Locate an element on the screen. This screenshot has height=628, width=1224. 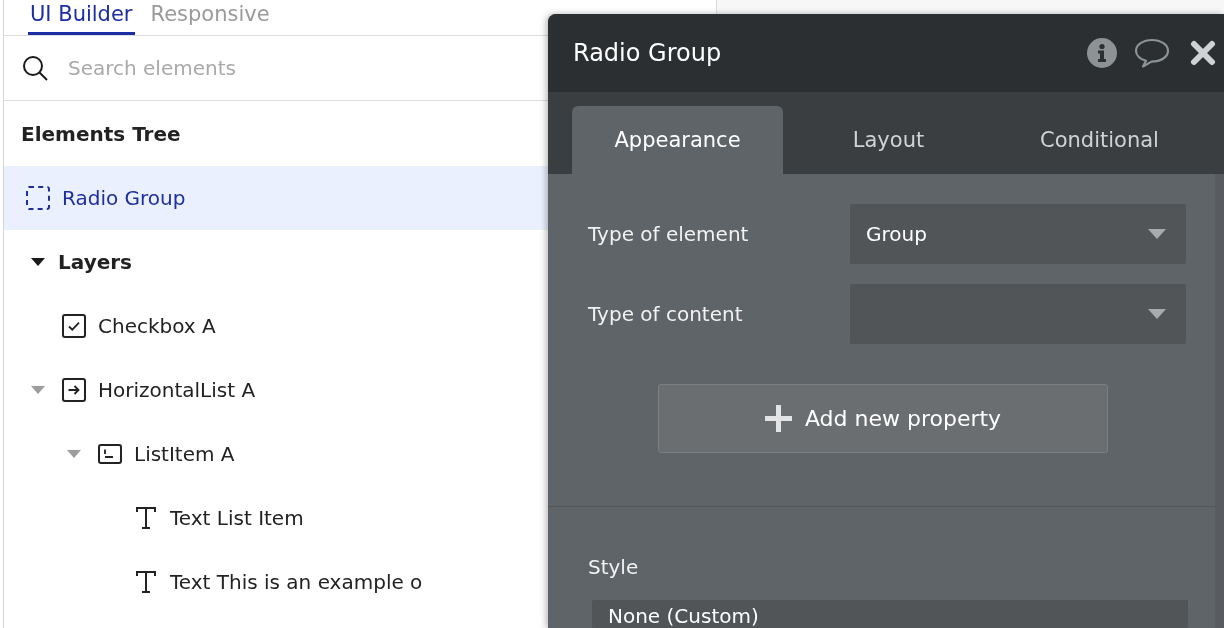
tab: Layout is located at coordinates (888, 140).